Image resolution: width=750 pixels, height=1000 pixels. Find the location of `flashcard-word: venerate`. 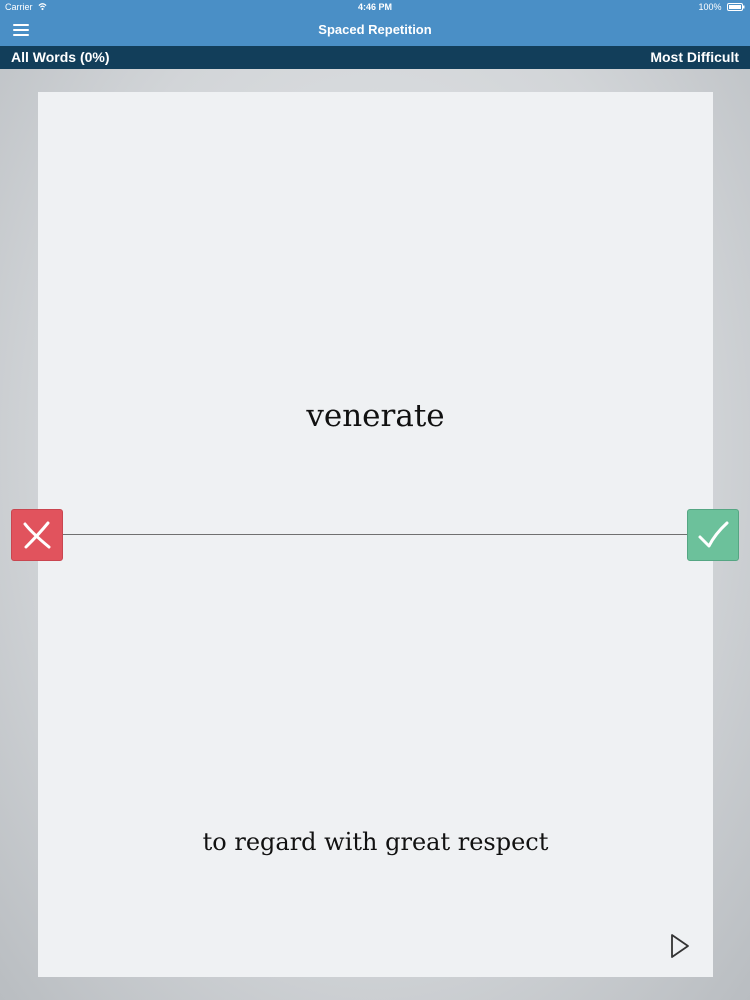

flashcard-word: venerate is located at coordinates (375, 416).